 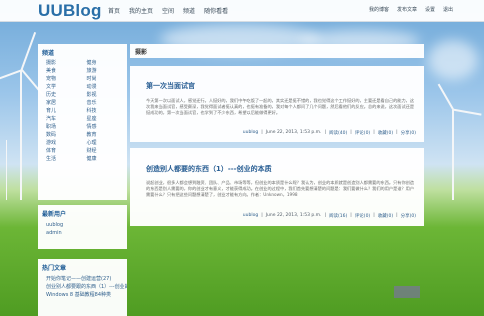 What do you see at coordinates (114, 10) in the screenshot?
I see `nav-home: 首页` at bounding box center [114, 10].